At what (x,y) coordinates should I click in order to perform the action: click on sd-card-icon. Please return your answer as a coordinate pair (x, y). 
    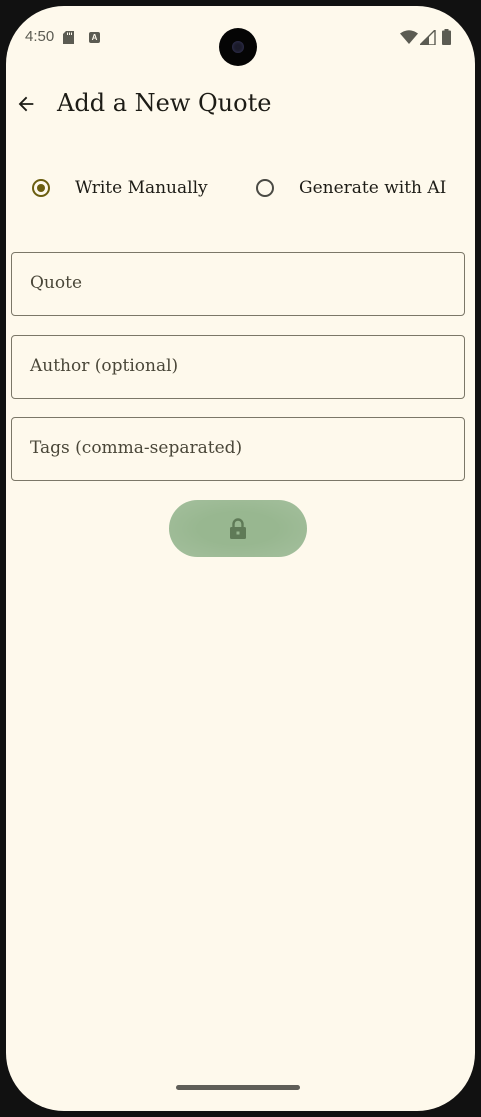
    Looking at the image, I should click on (68, 37).